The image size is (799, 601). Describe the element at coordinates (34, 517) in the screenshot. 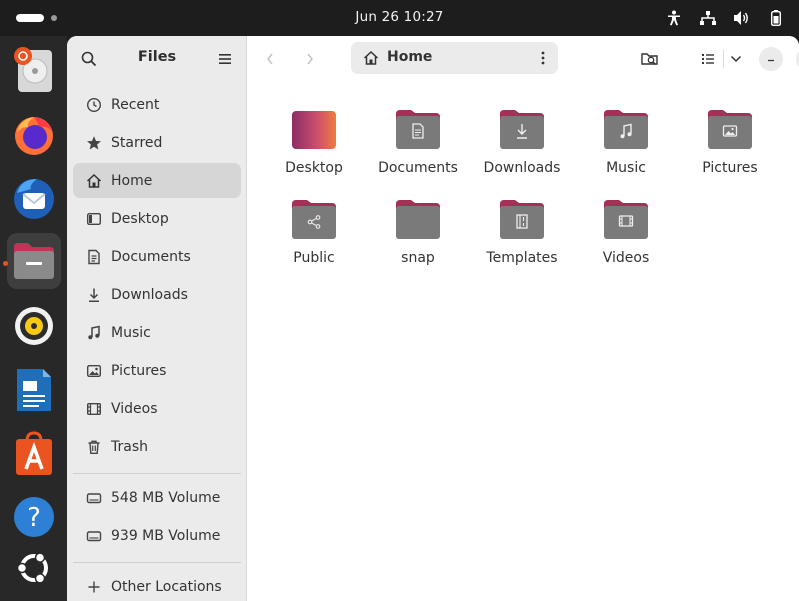

I see `dock-item-help: ?` at that location.